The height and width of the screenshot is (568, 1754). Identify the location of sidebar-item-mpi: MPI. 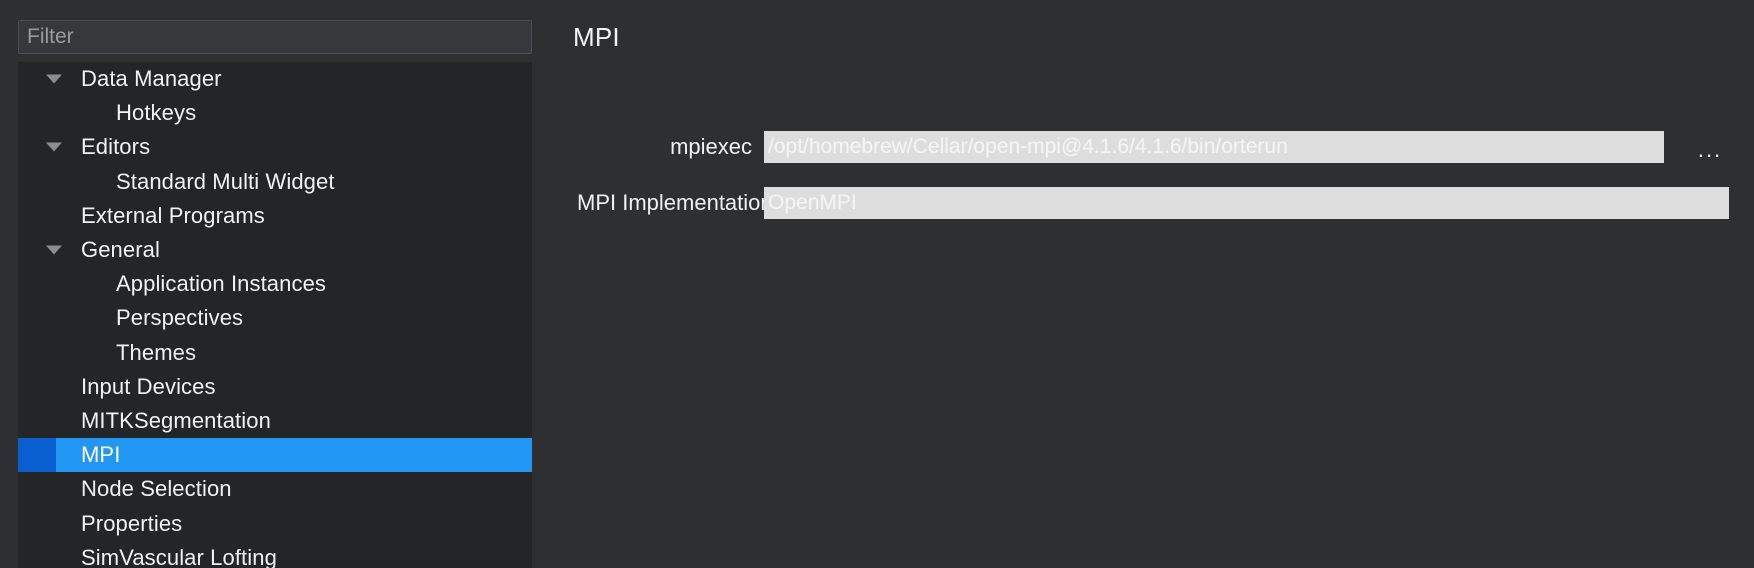
(275, 455).